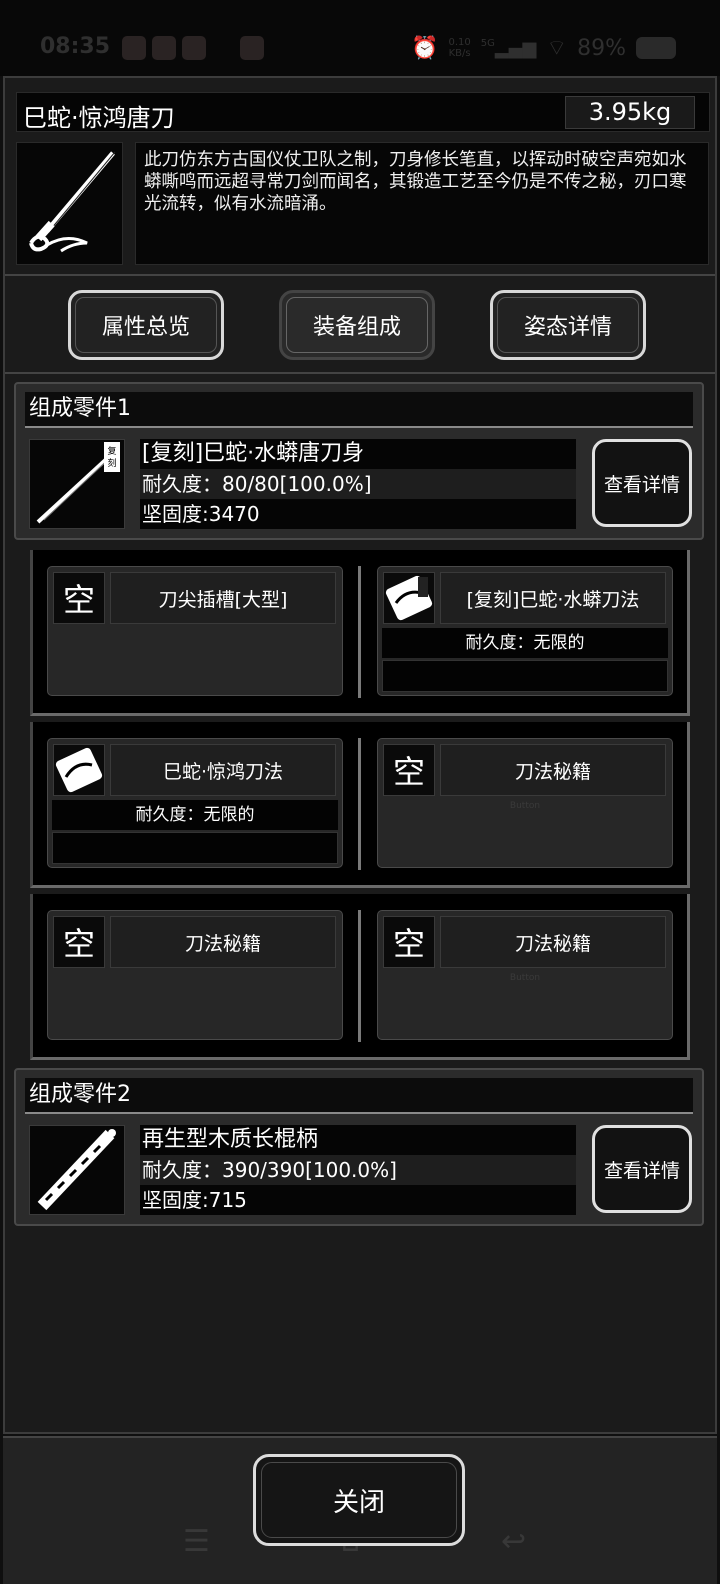 This screenshot has width=720, height=1584. Describe the element at coordinates (359, 1096) in the screenshot. I see `part-header: 组成零件2` at that location.